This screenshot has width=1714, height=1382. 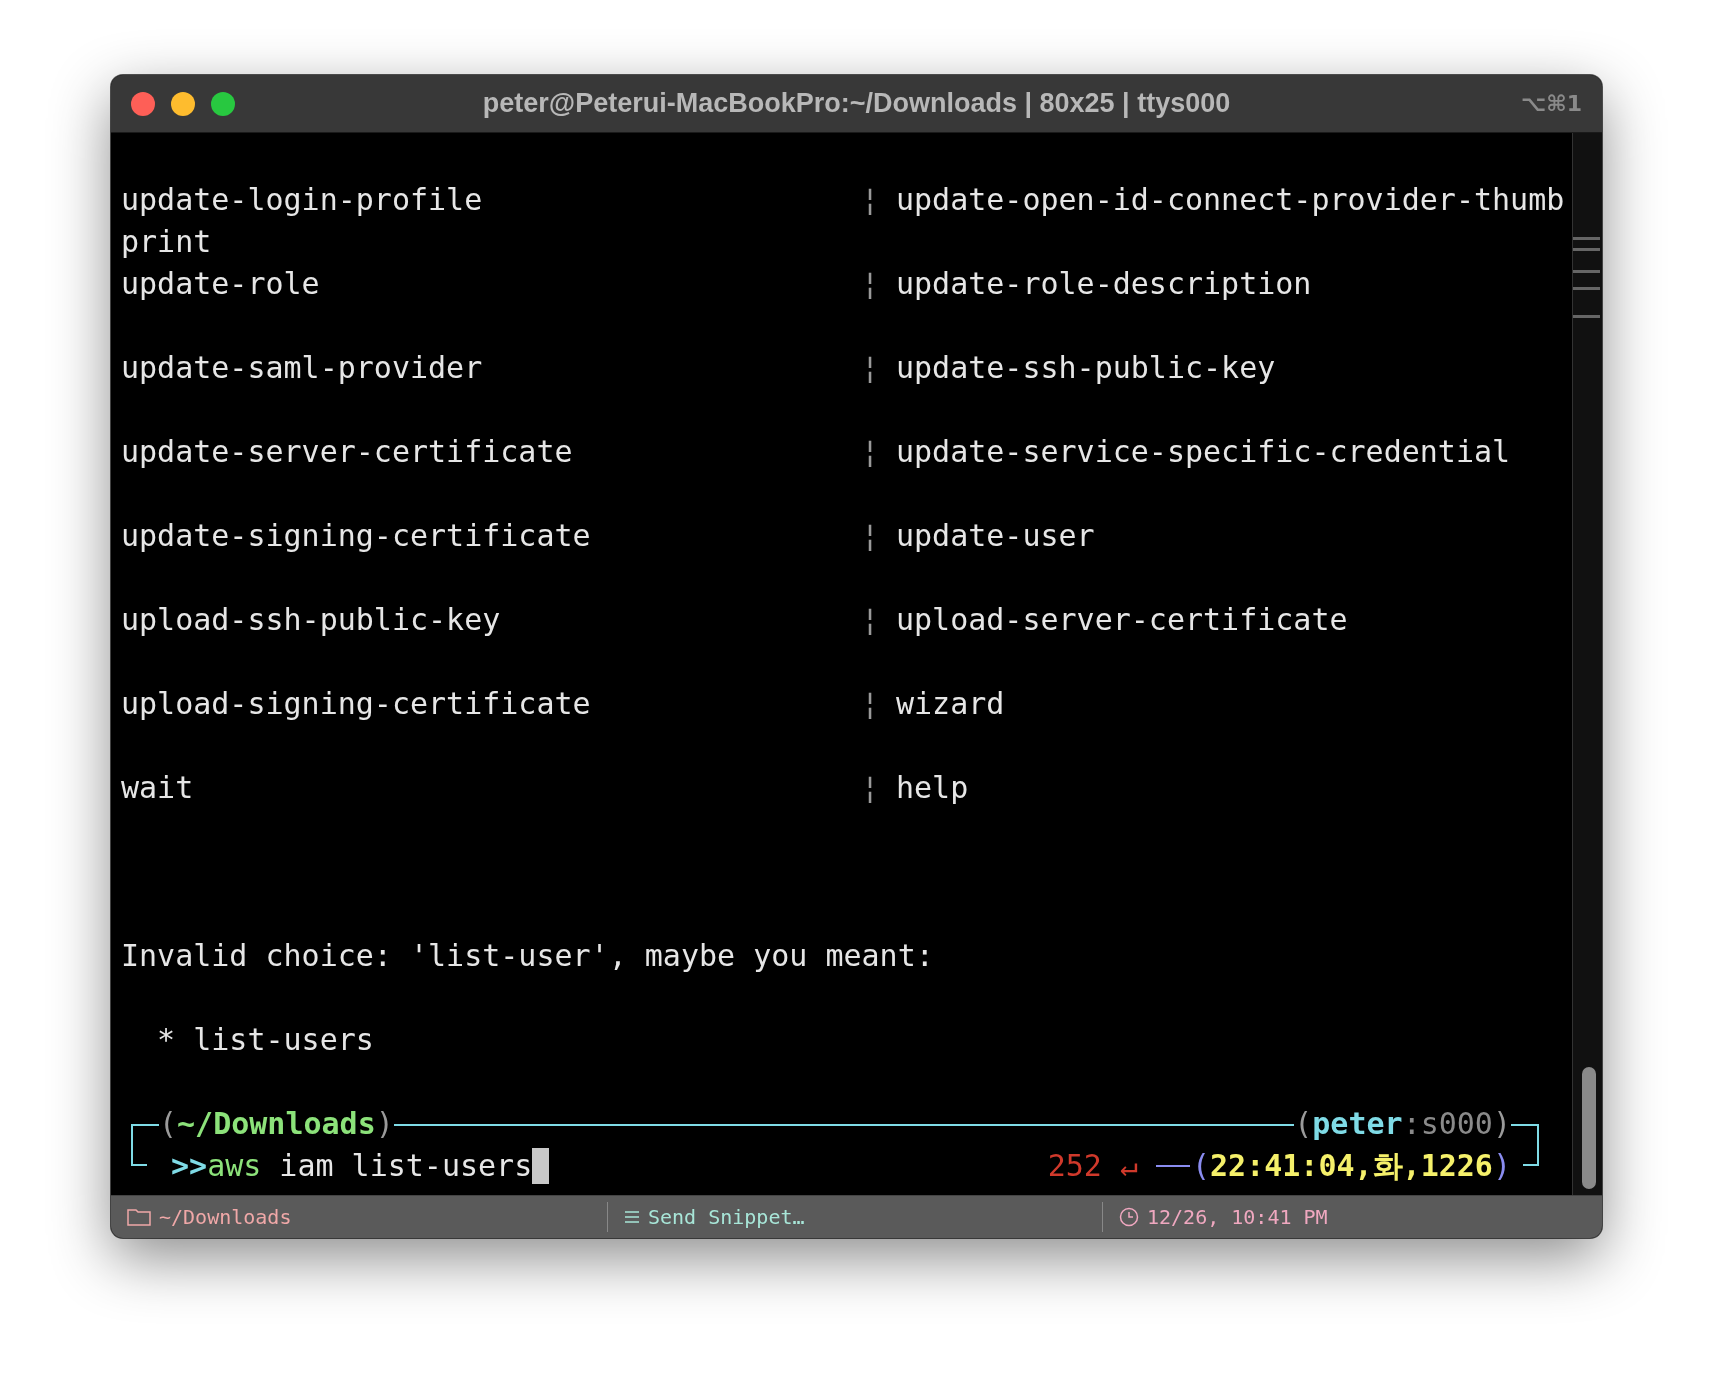 I want to click on output-line: * list-users, so click(x=265, y=1040).